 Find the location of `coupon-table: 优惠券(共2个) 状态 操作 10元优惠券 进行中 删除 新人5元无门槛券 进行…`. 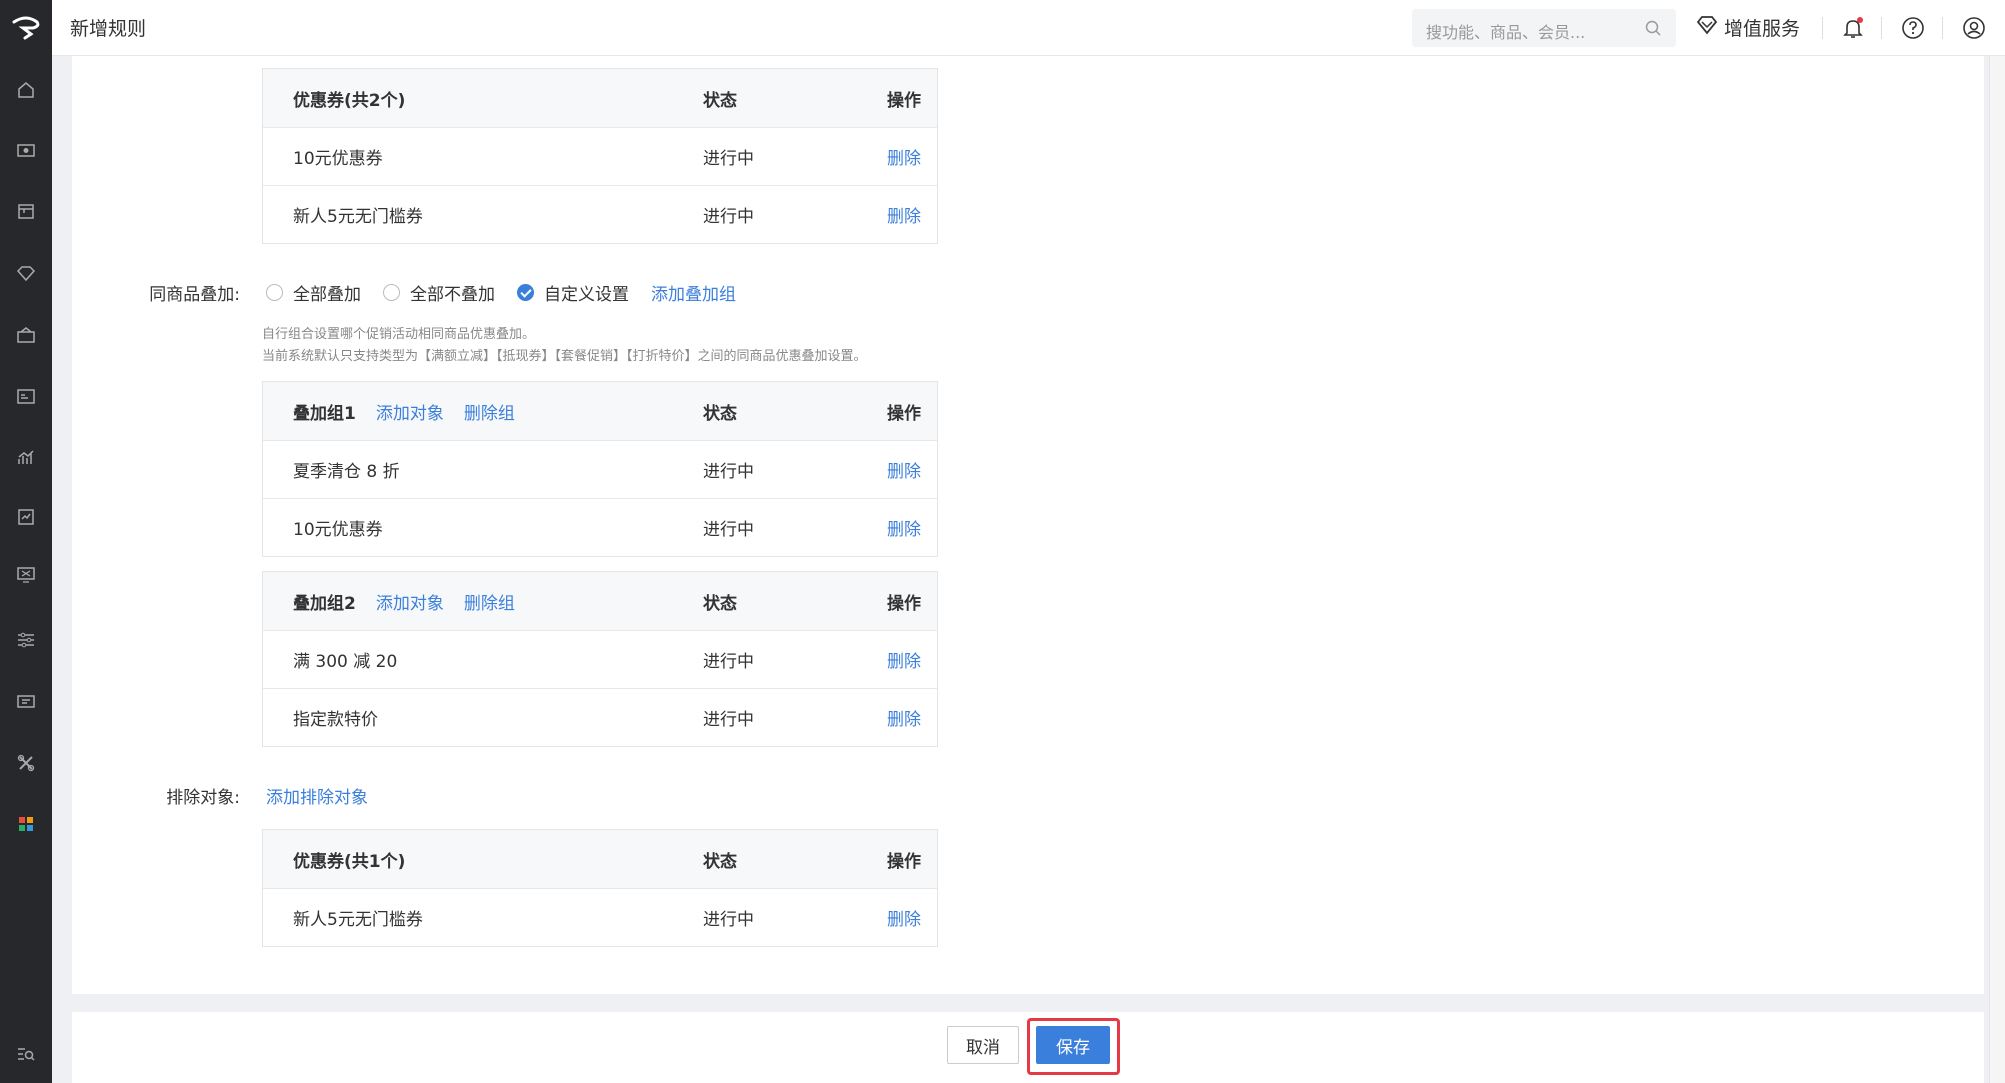

coupon-table: 优惠券(共2个) 状态 操作 10元优惠券 进行中 删除 新人5元无门槛券 进行… is located at coordinates (600, 156).